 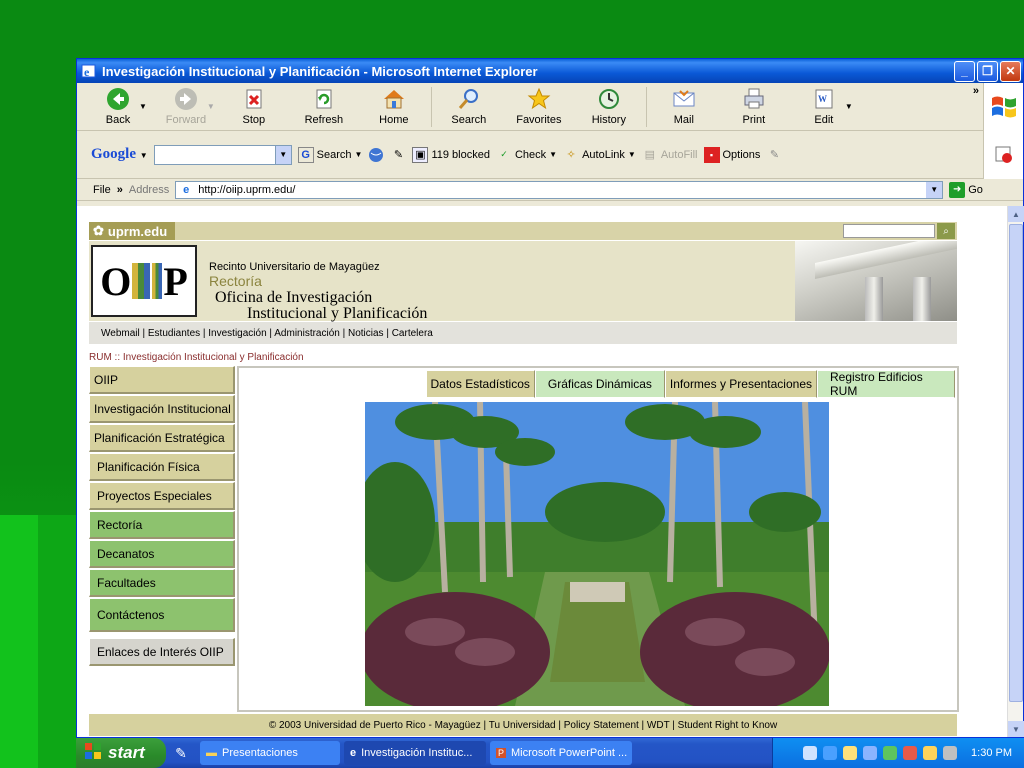 What do you see at coordinates (451, 154) in the screenshot?
I see `popup-blocker-button: ▣ 119 blocked` at bounding box center [451, 154].